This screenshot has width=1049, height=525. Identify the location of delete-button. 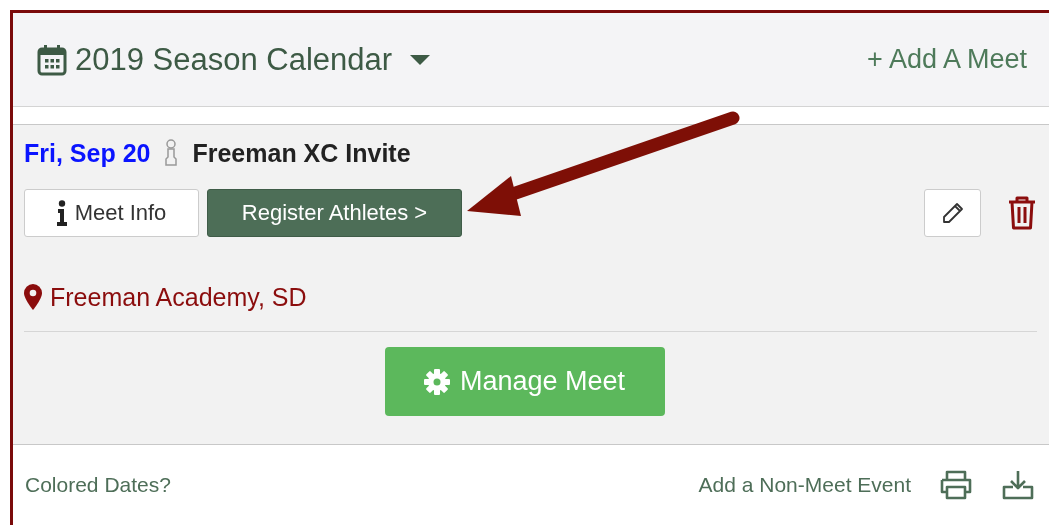
(1022, 213).